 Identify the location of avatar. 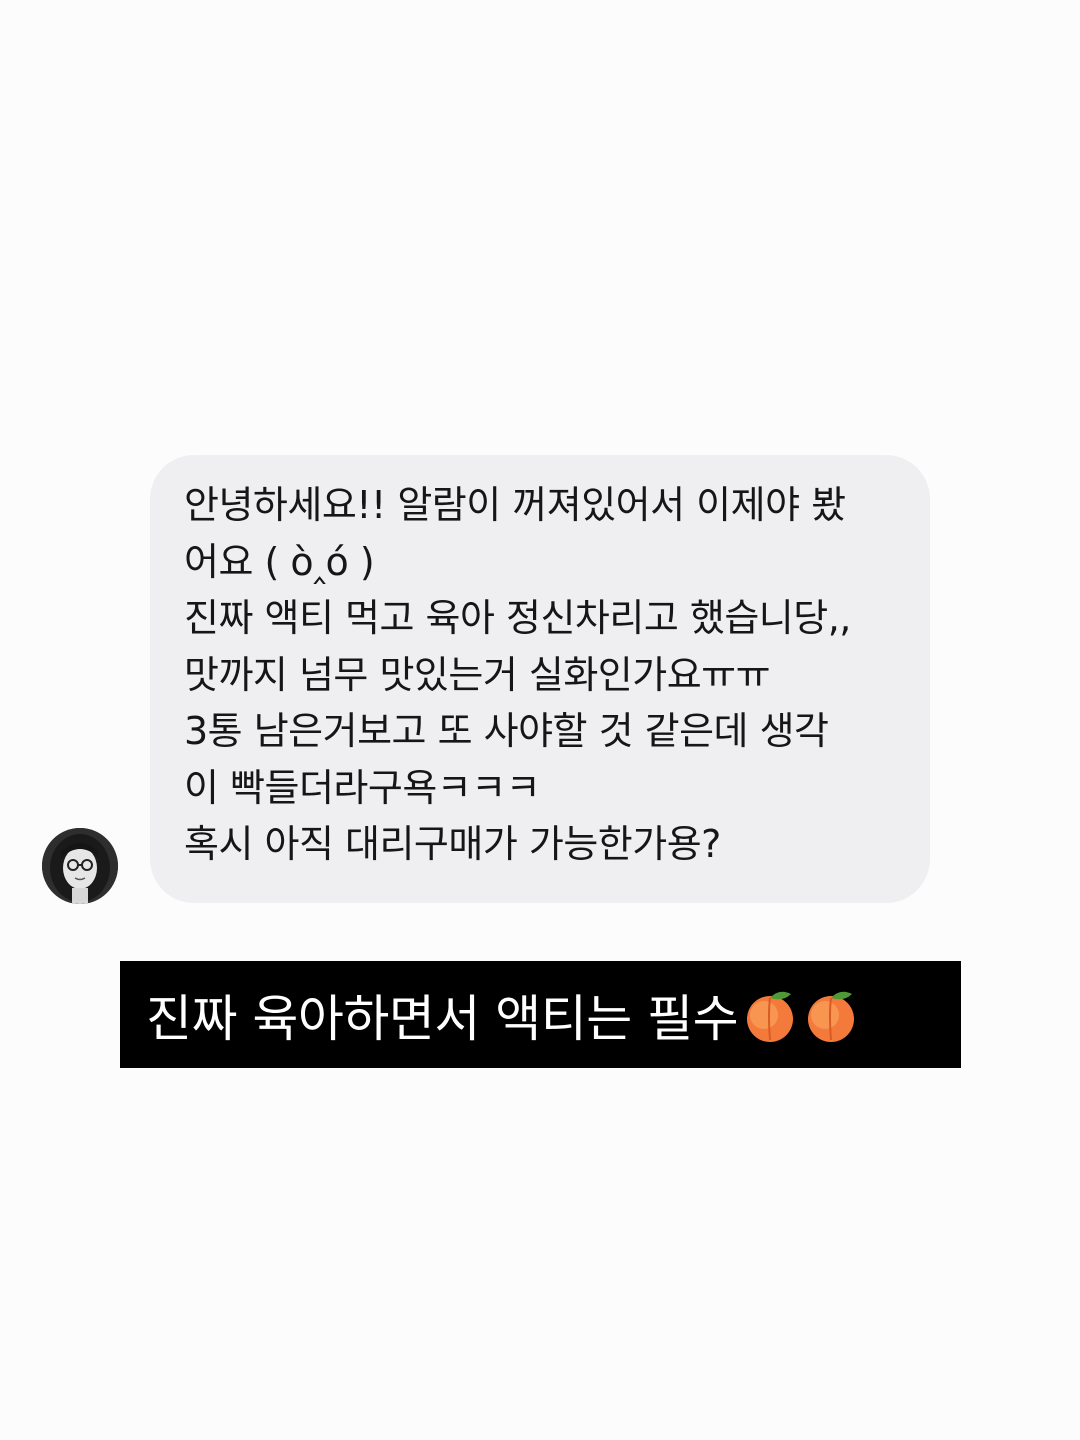
(80, 866).